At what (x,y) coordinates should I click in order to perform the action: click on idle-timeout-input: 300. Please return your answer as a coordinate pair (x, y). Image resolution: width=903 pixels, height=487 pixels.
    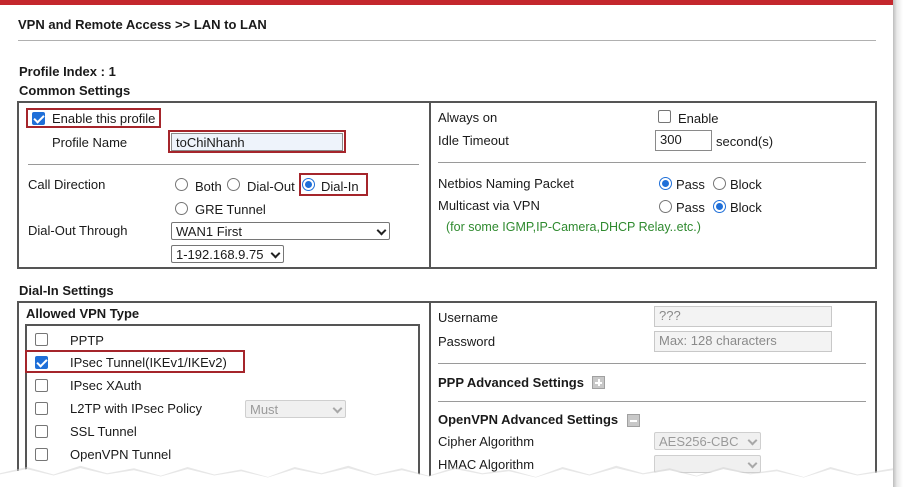
    Looking at the image, I should click on (683, 140).